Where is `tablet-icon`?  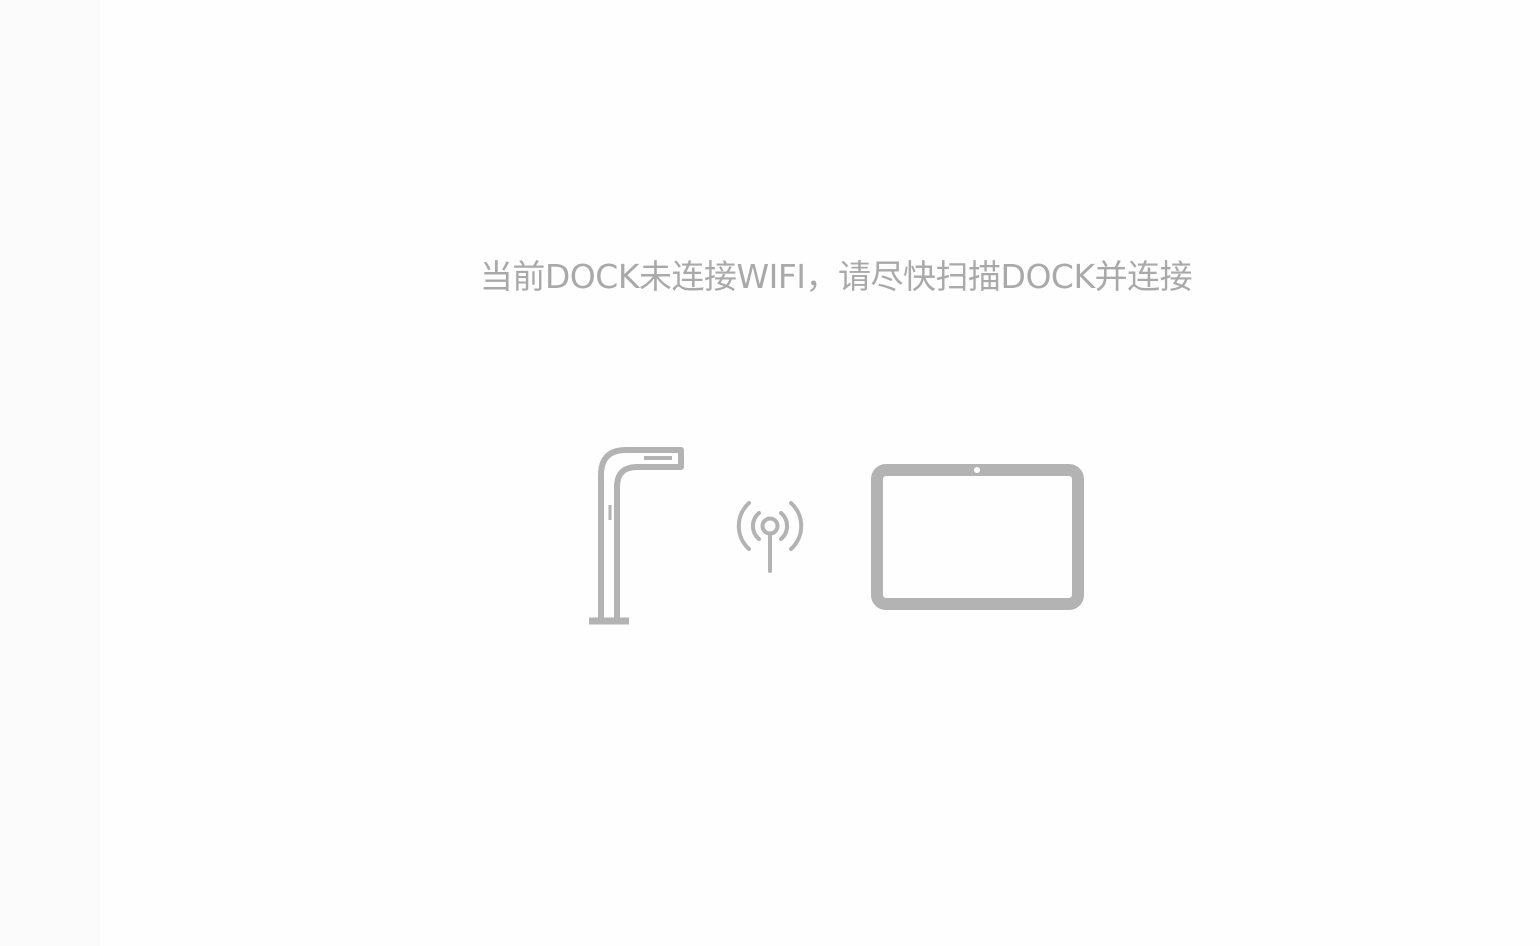 tablet-icon is located at coordinates (977, 537).